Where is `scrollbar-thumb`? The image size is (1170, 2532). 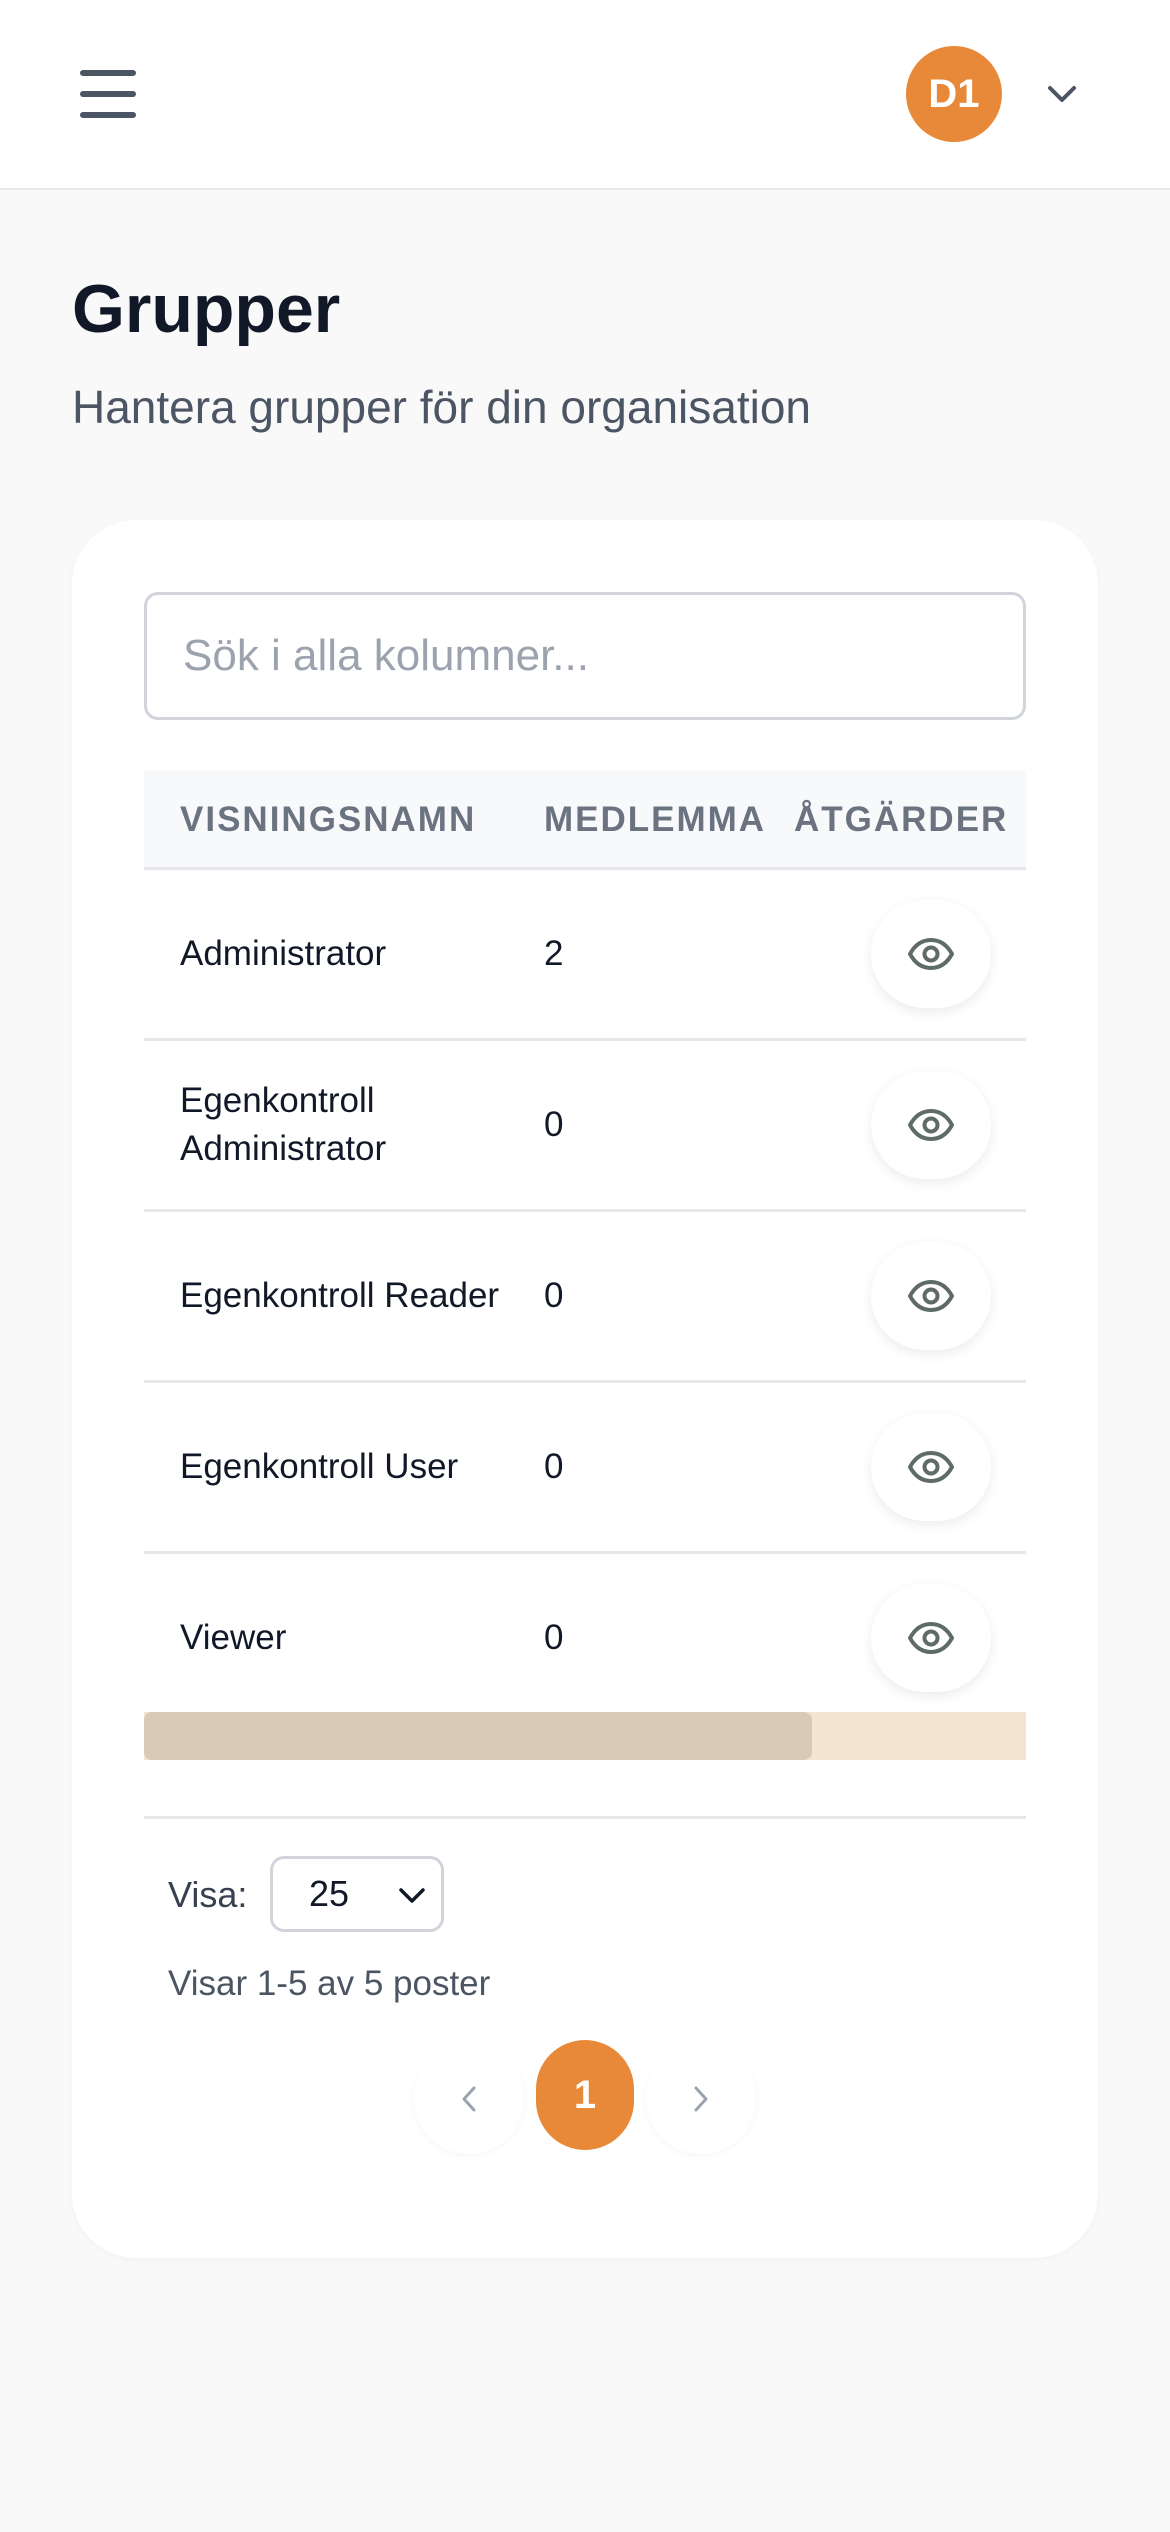
scrollbar-thumb is located at coordinates (478, 1736).